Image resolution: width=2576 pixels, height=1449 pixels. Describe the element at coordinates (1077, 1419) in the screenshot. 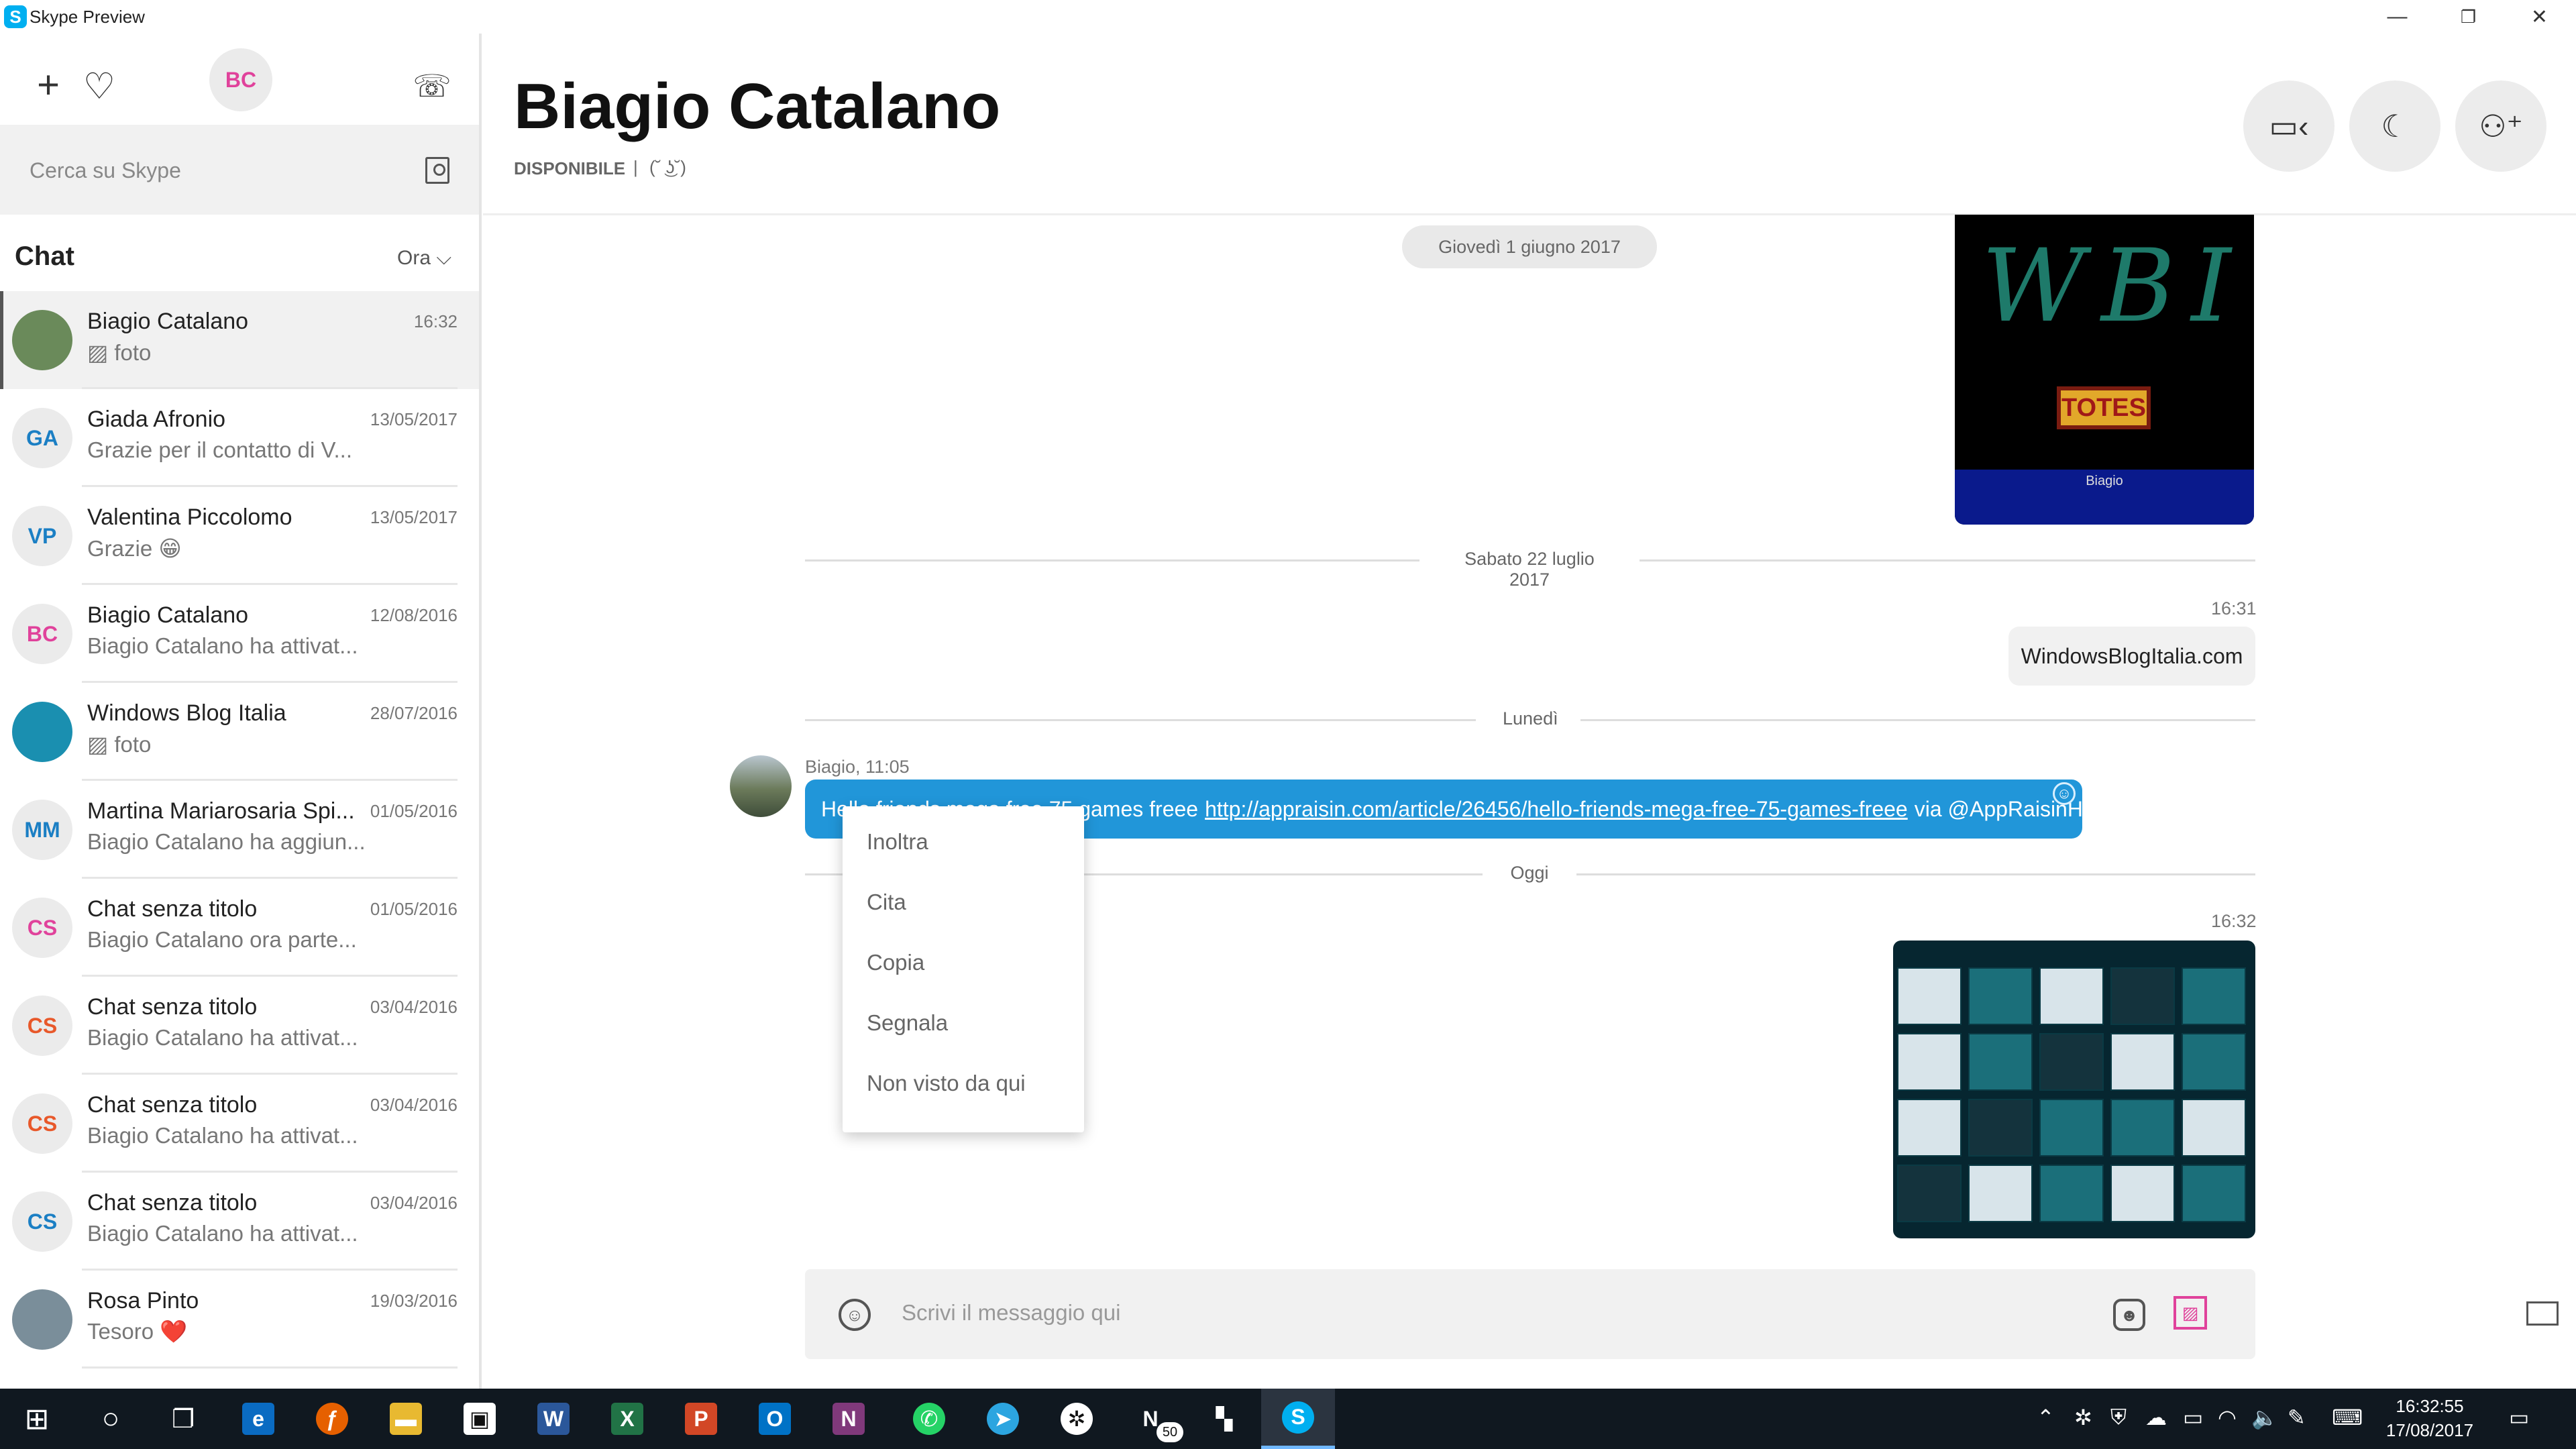

I see `app-icon: ✲` at that location.